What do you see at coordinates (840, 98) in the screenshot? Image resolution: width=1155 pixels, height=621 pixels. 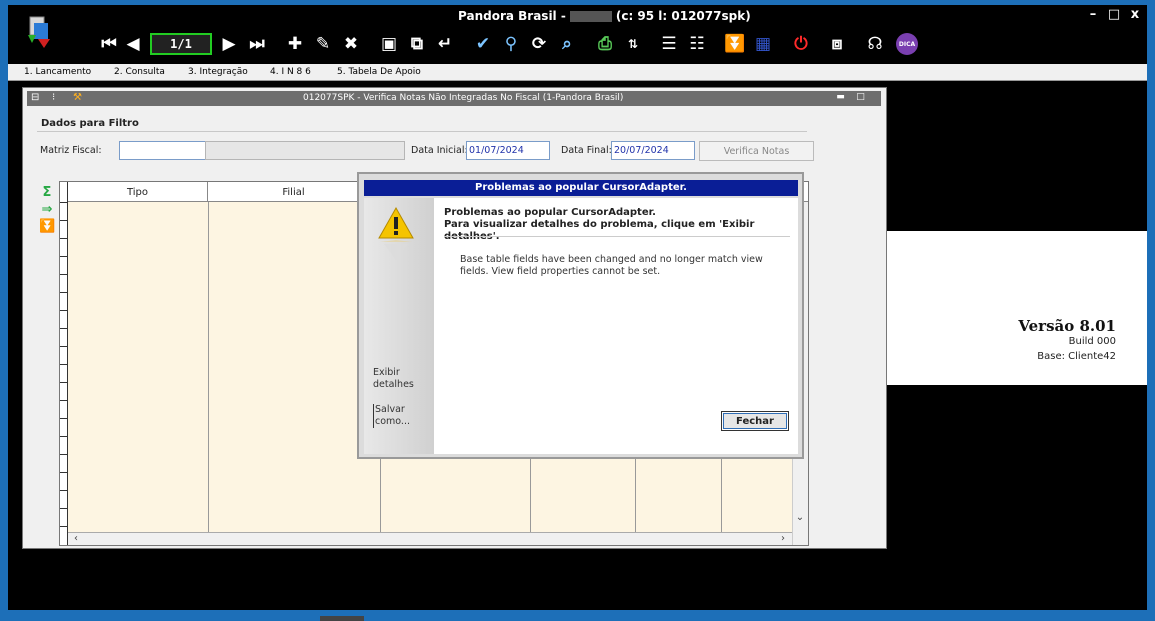 I see `child-minimize-button: ▬` at bounding box center [840, 98].